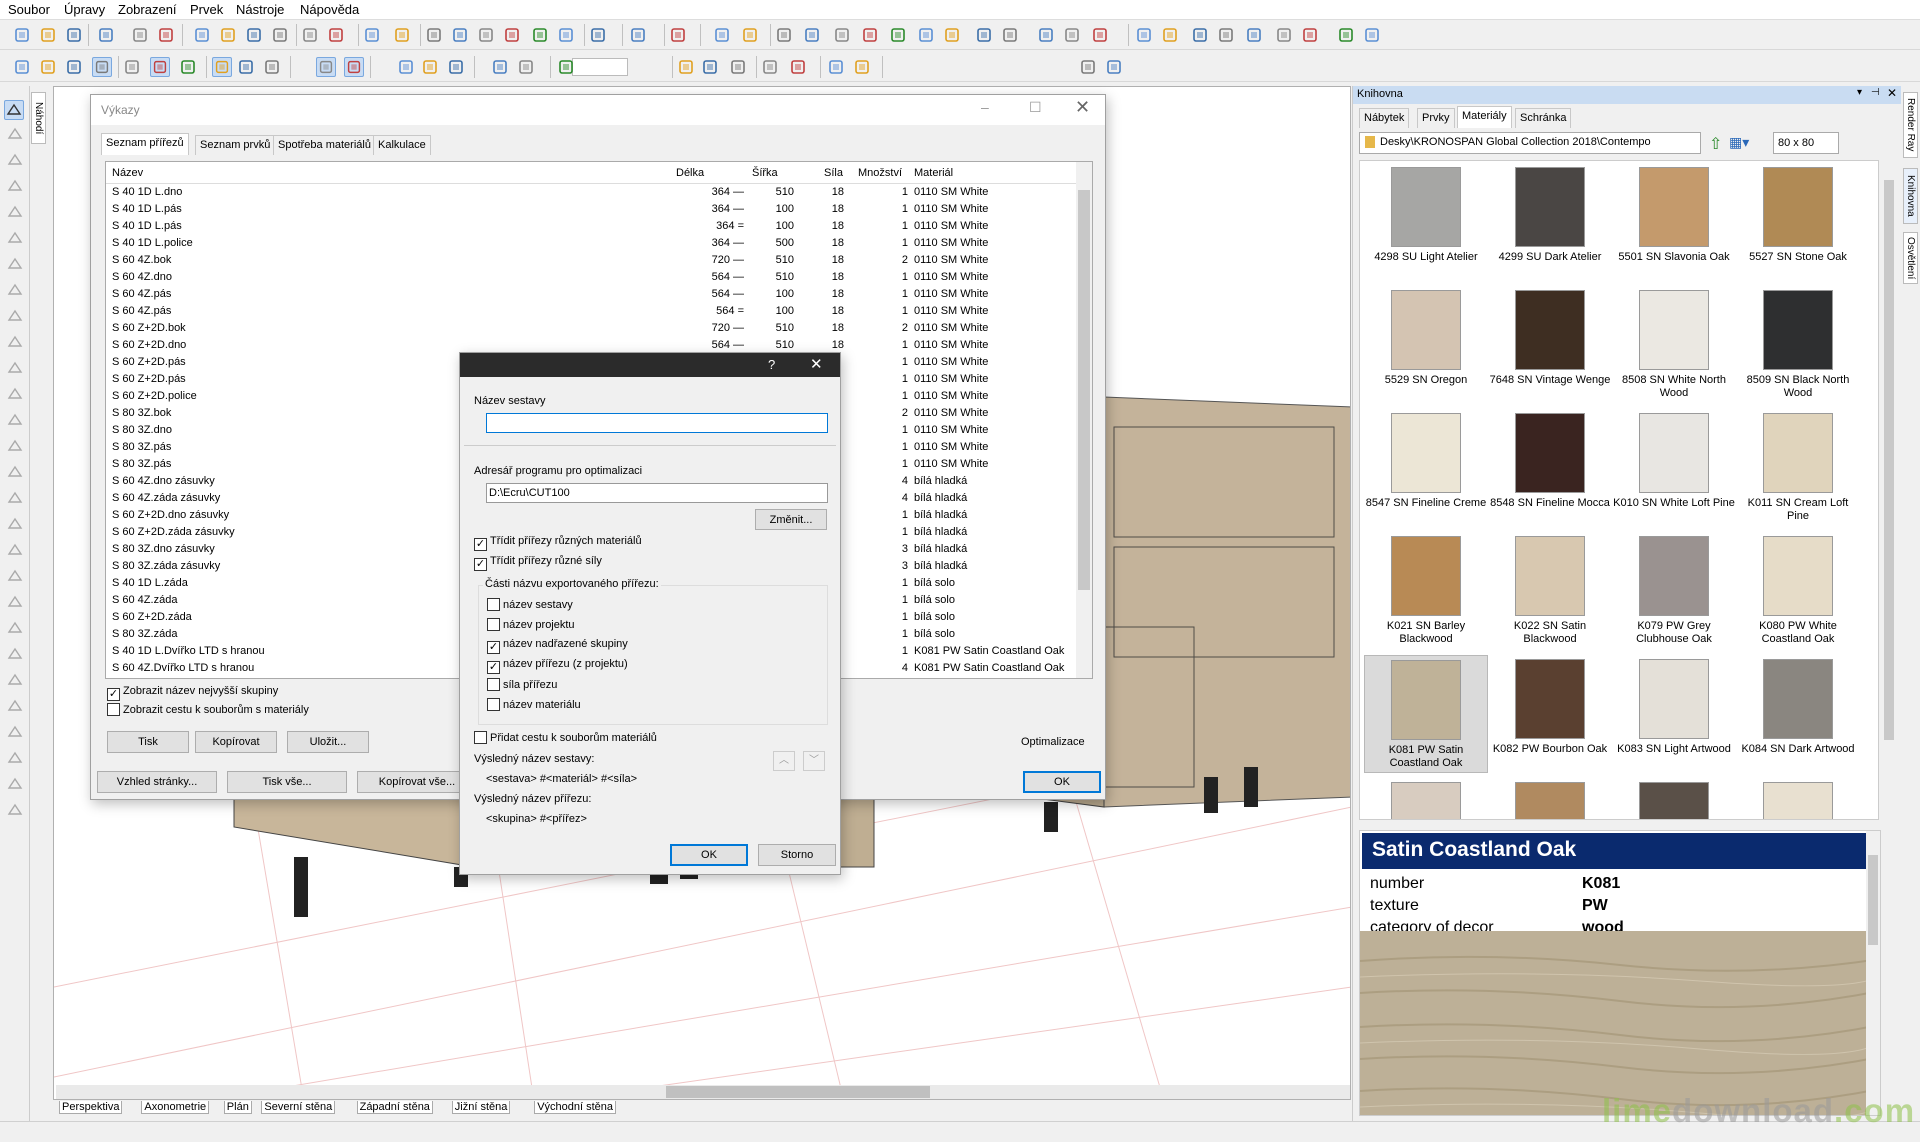 The image size is (1920, 1142). Describe the element at coordinates (38, 118) in the screenshot. I see `side-tab-nahodi: Náhodí` at that location.